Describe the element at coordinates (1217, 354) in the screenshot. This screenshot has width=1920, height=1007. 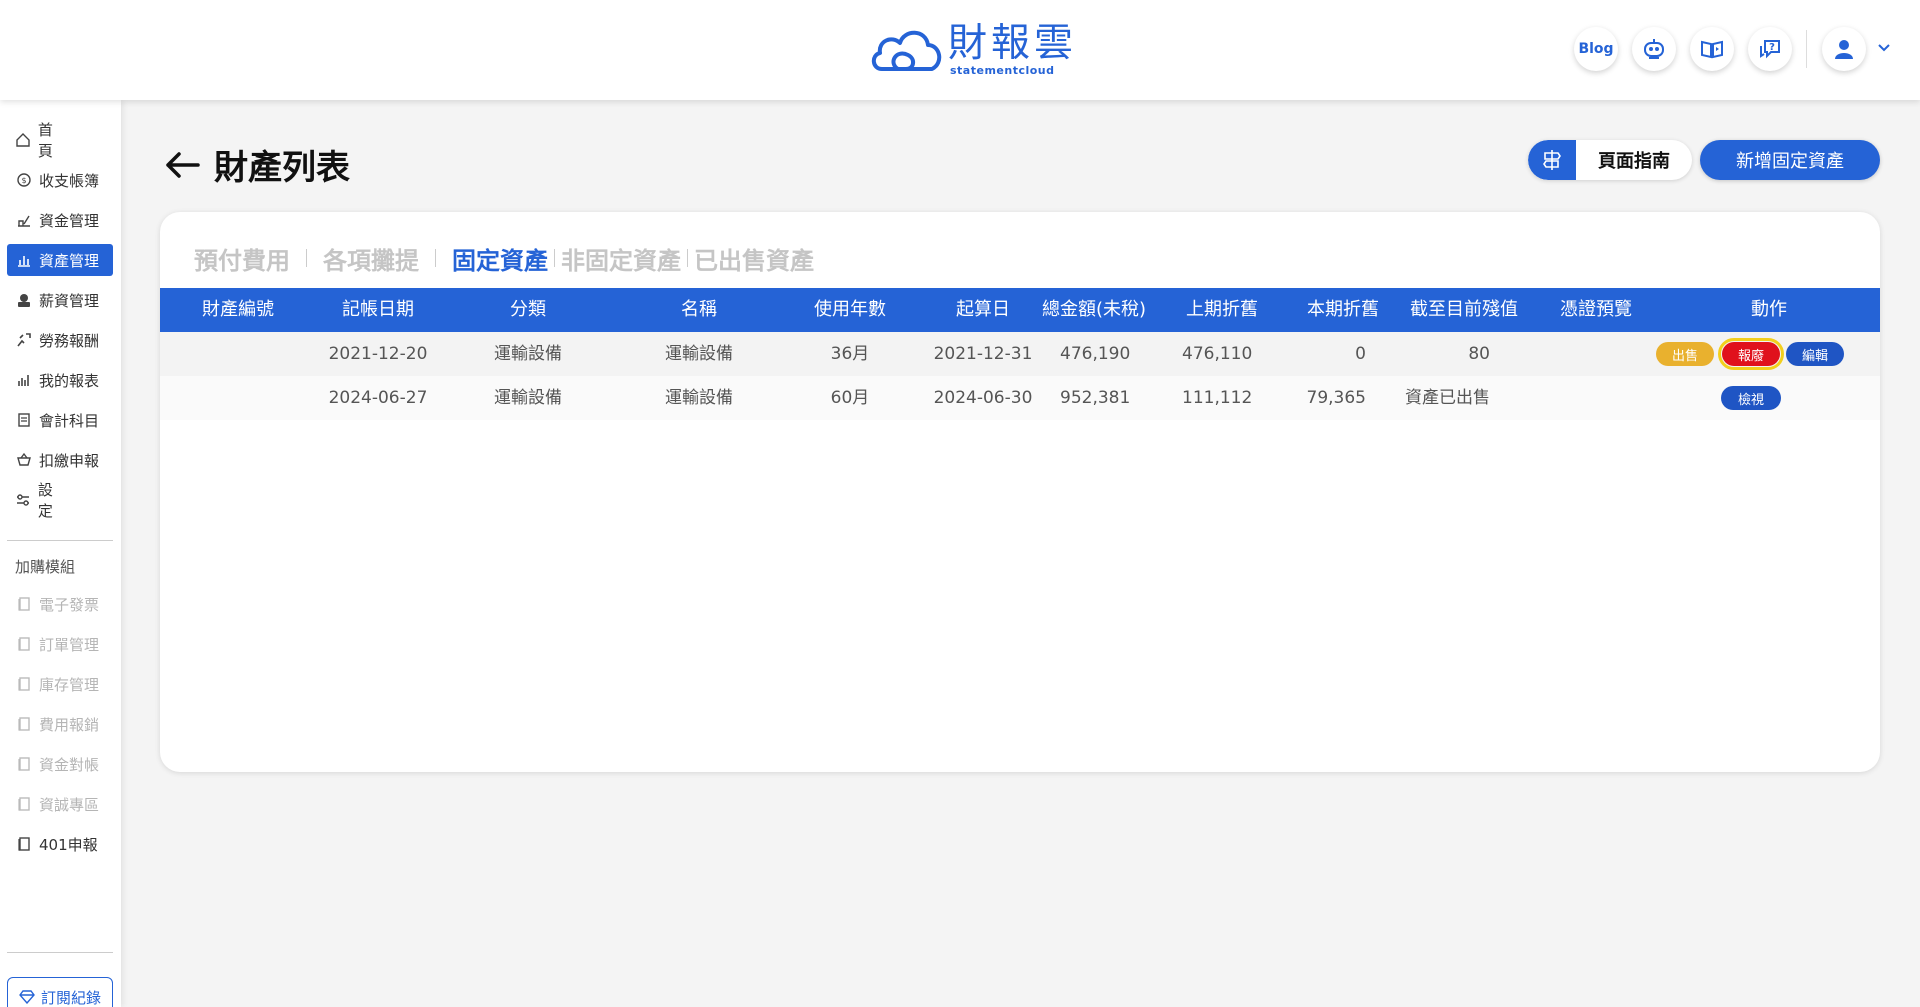
I see `cell-prev-dep: 476,110` at that location.